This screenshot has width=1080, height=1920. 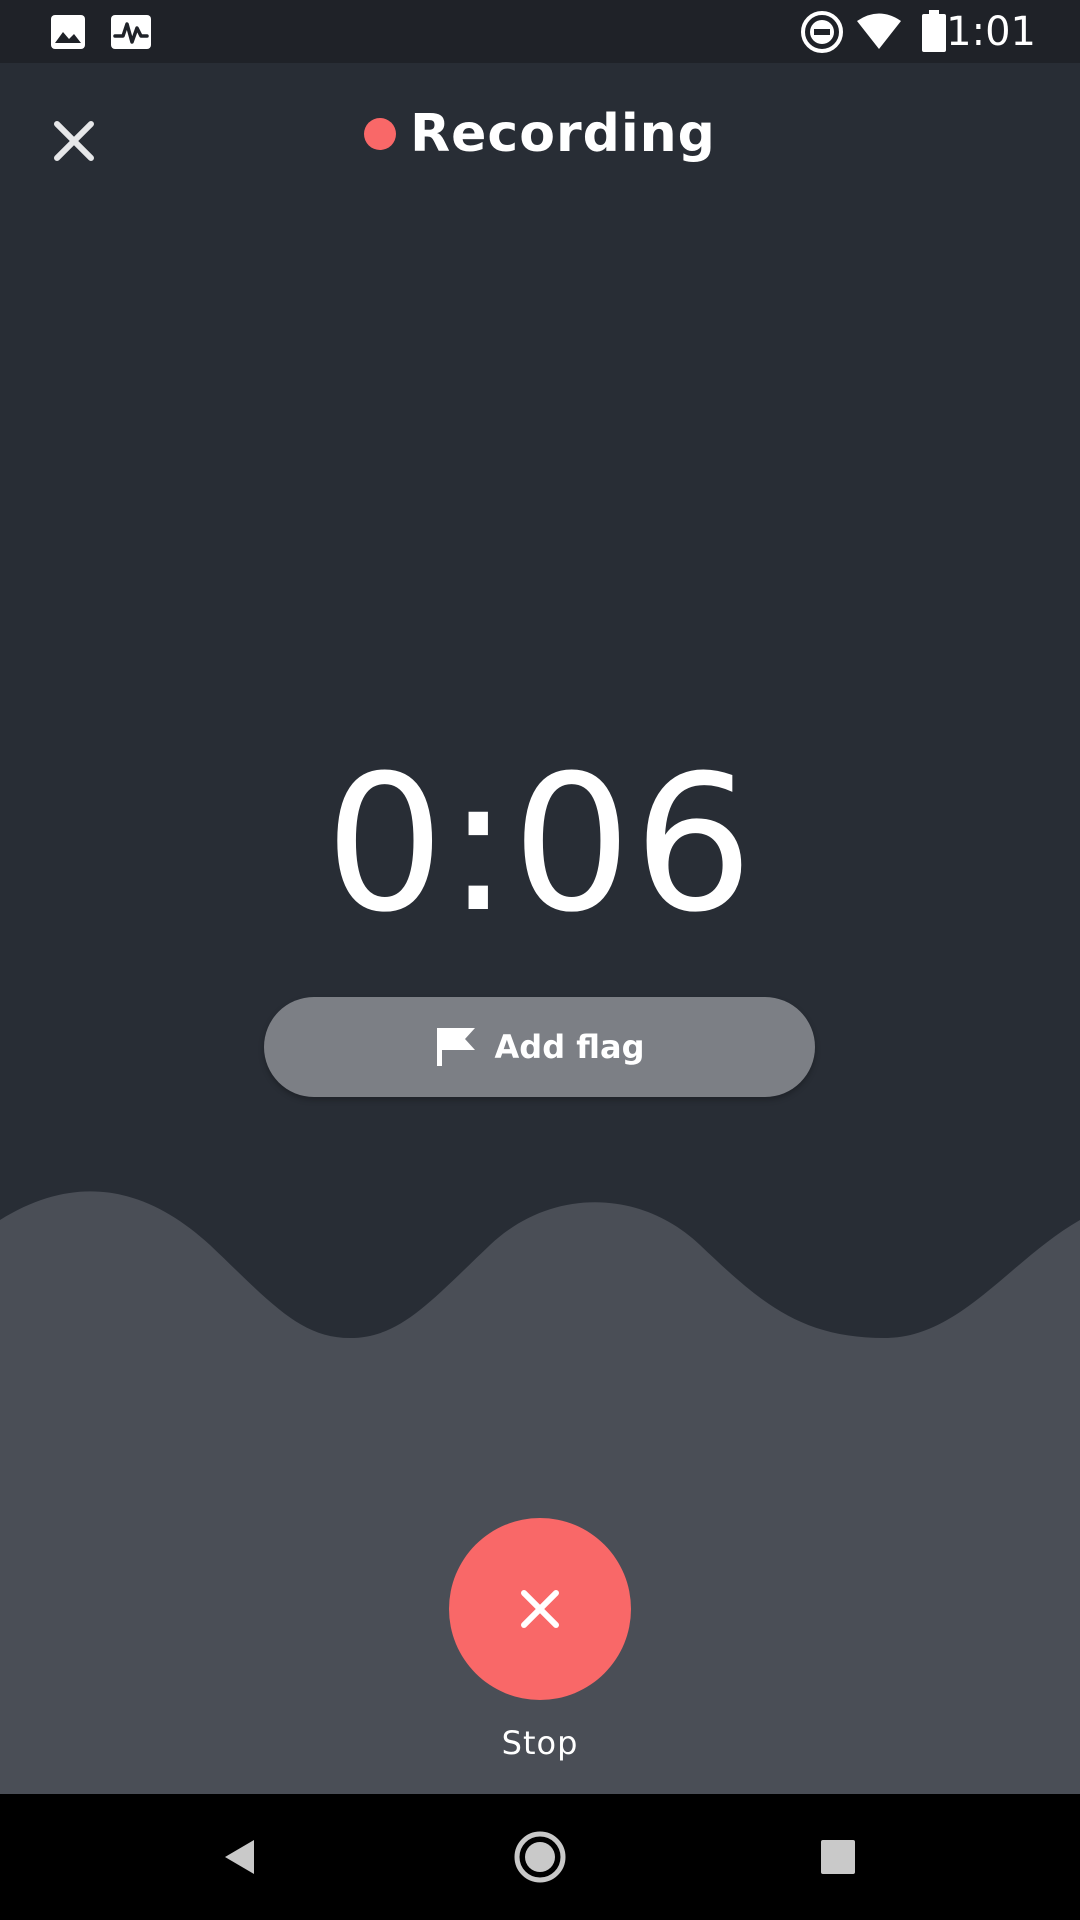 I want to click on app-header: Recording, so click(x=540, y=135).